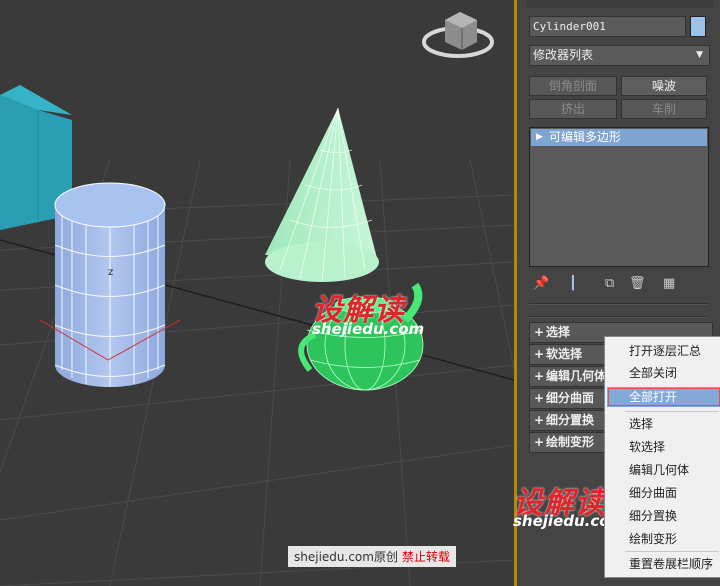 The height and width of the screenshot is (586, 720). I want to click on object-name-field: Cylinder001, so click(607, 26).